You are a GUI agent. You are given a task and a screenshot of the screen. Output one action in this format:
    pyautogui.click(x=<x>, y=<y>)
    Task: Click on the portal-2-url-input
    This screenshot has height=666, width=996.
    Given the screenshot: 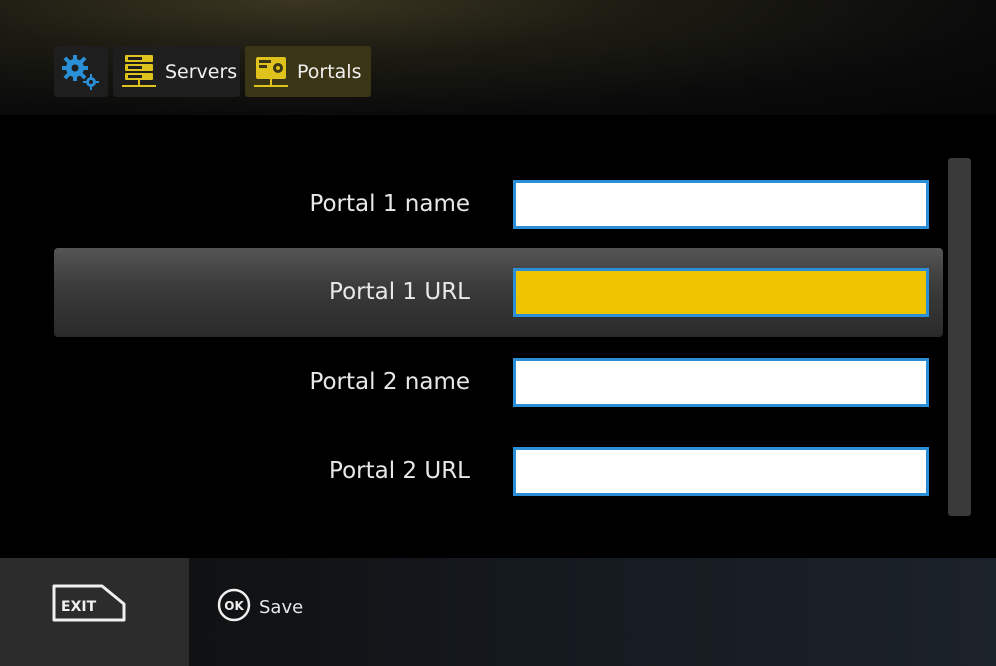 What is the action you would take?
    pyautogui.click(x=721, y=471)
    